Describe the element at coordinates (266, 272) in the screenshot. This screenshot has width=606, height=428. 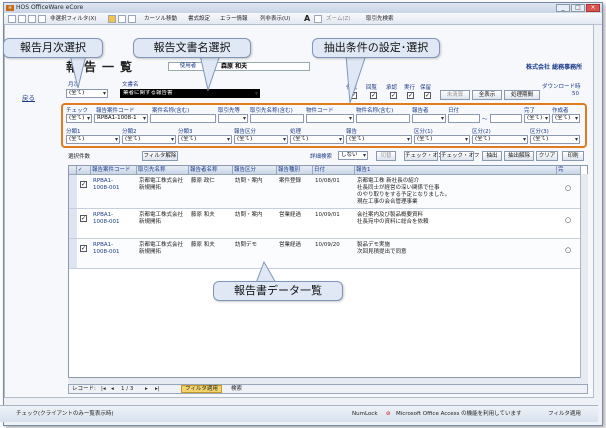
I see `data-callout-pointer` at that location.